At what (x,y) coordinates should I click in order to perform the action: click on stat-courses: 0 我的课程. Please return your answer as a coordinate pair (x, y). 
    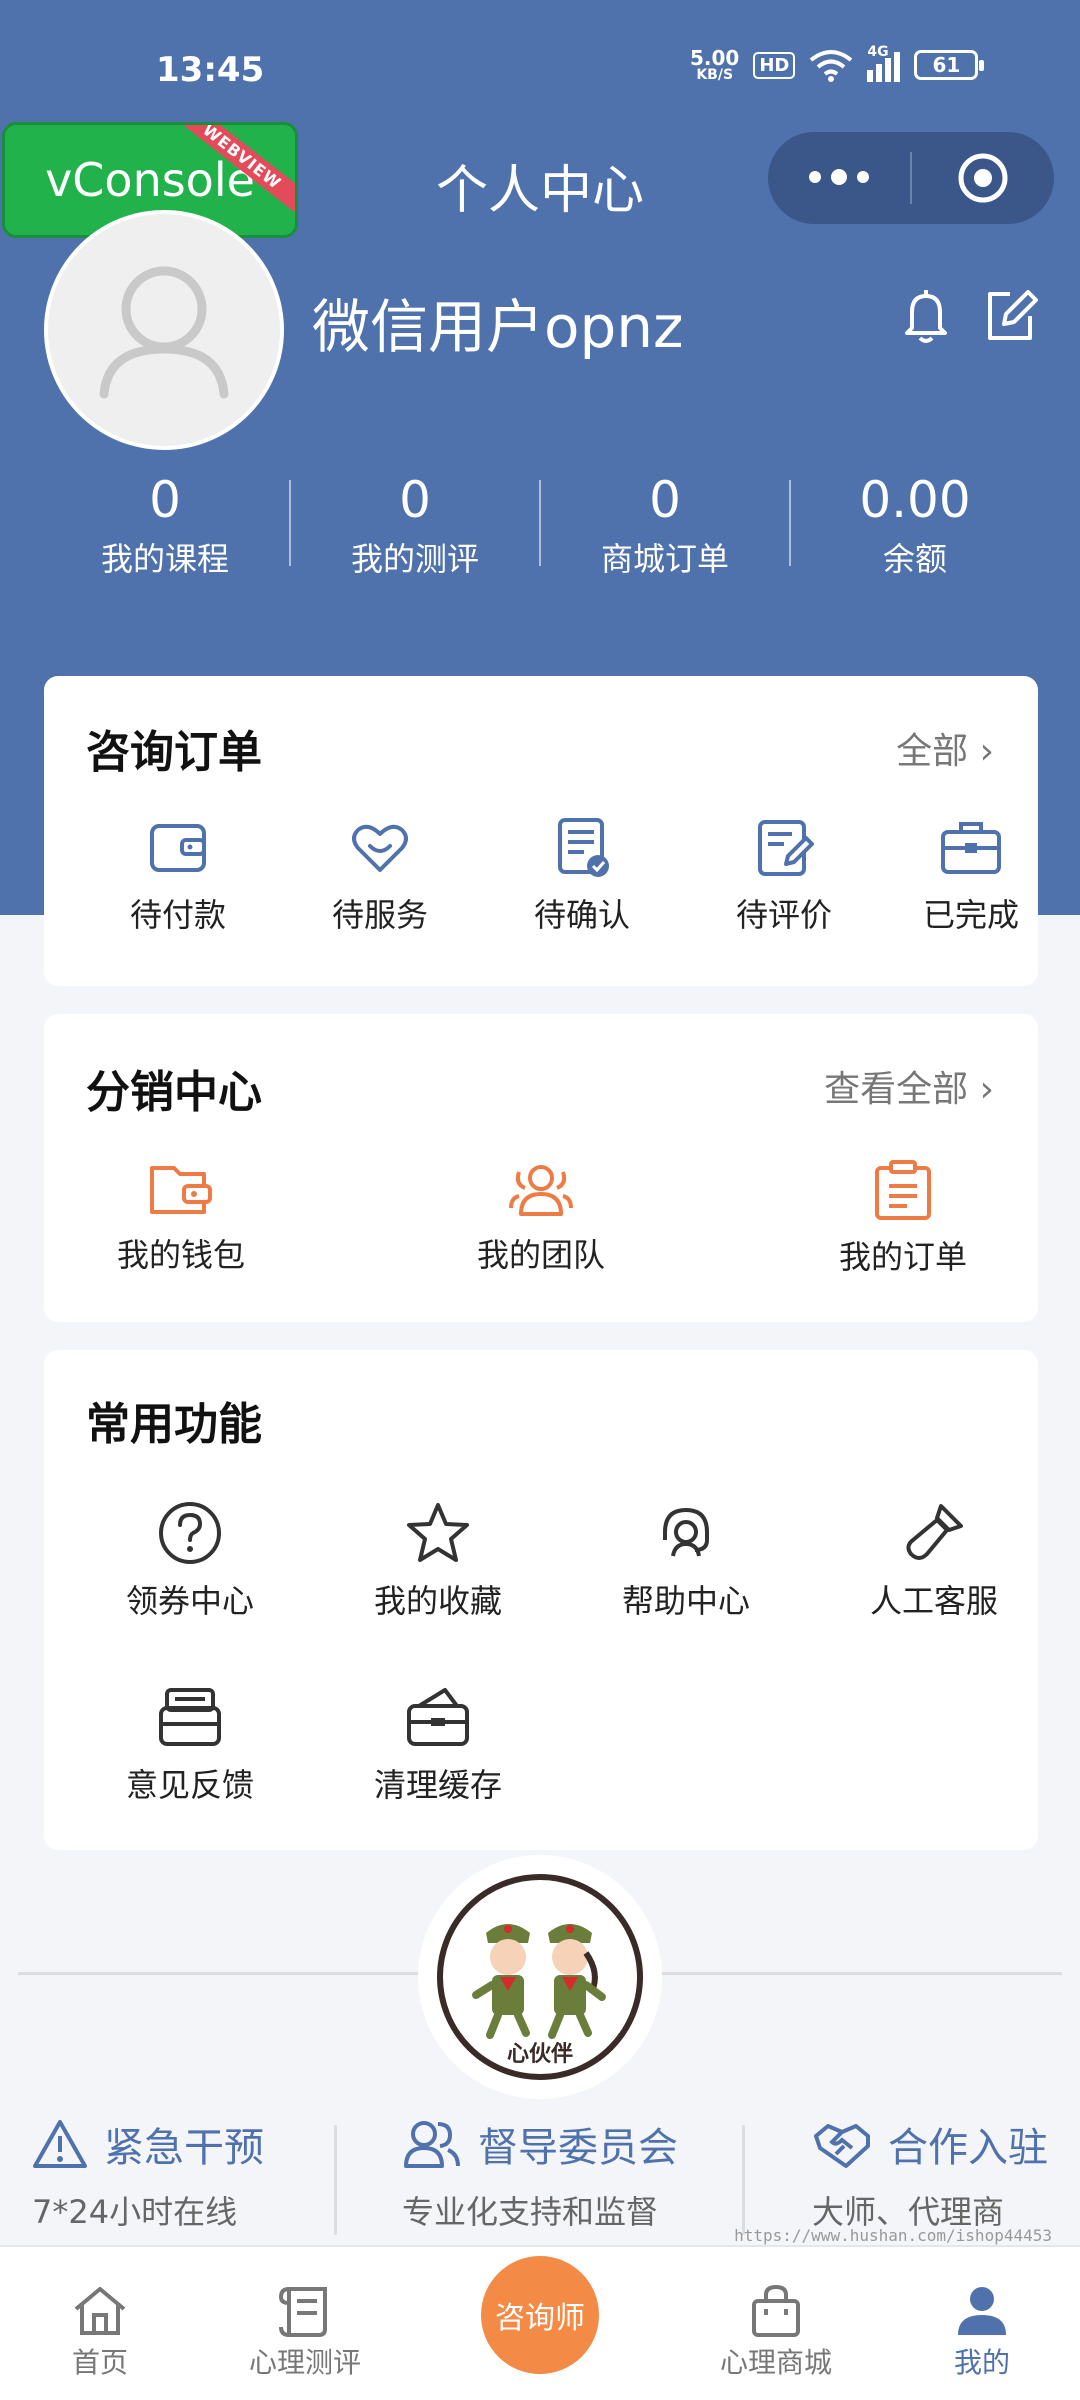
    Looking at the image, I should click on (165, 525).